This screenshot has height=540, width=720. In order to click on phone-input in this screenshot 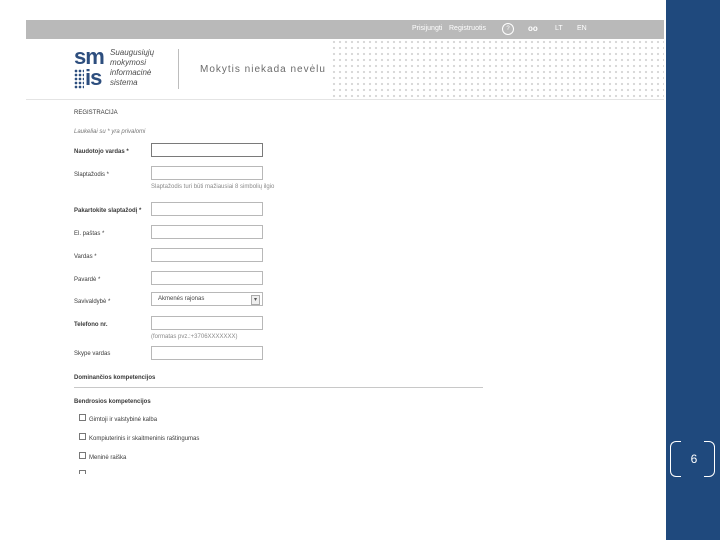, I will do `click(207, 323)`.